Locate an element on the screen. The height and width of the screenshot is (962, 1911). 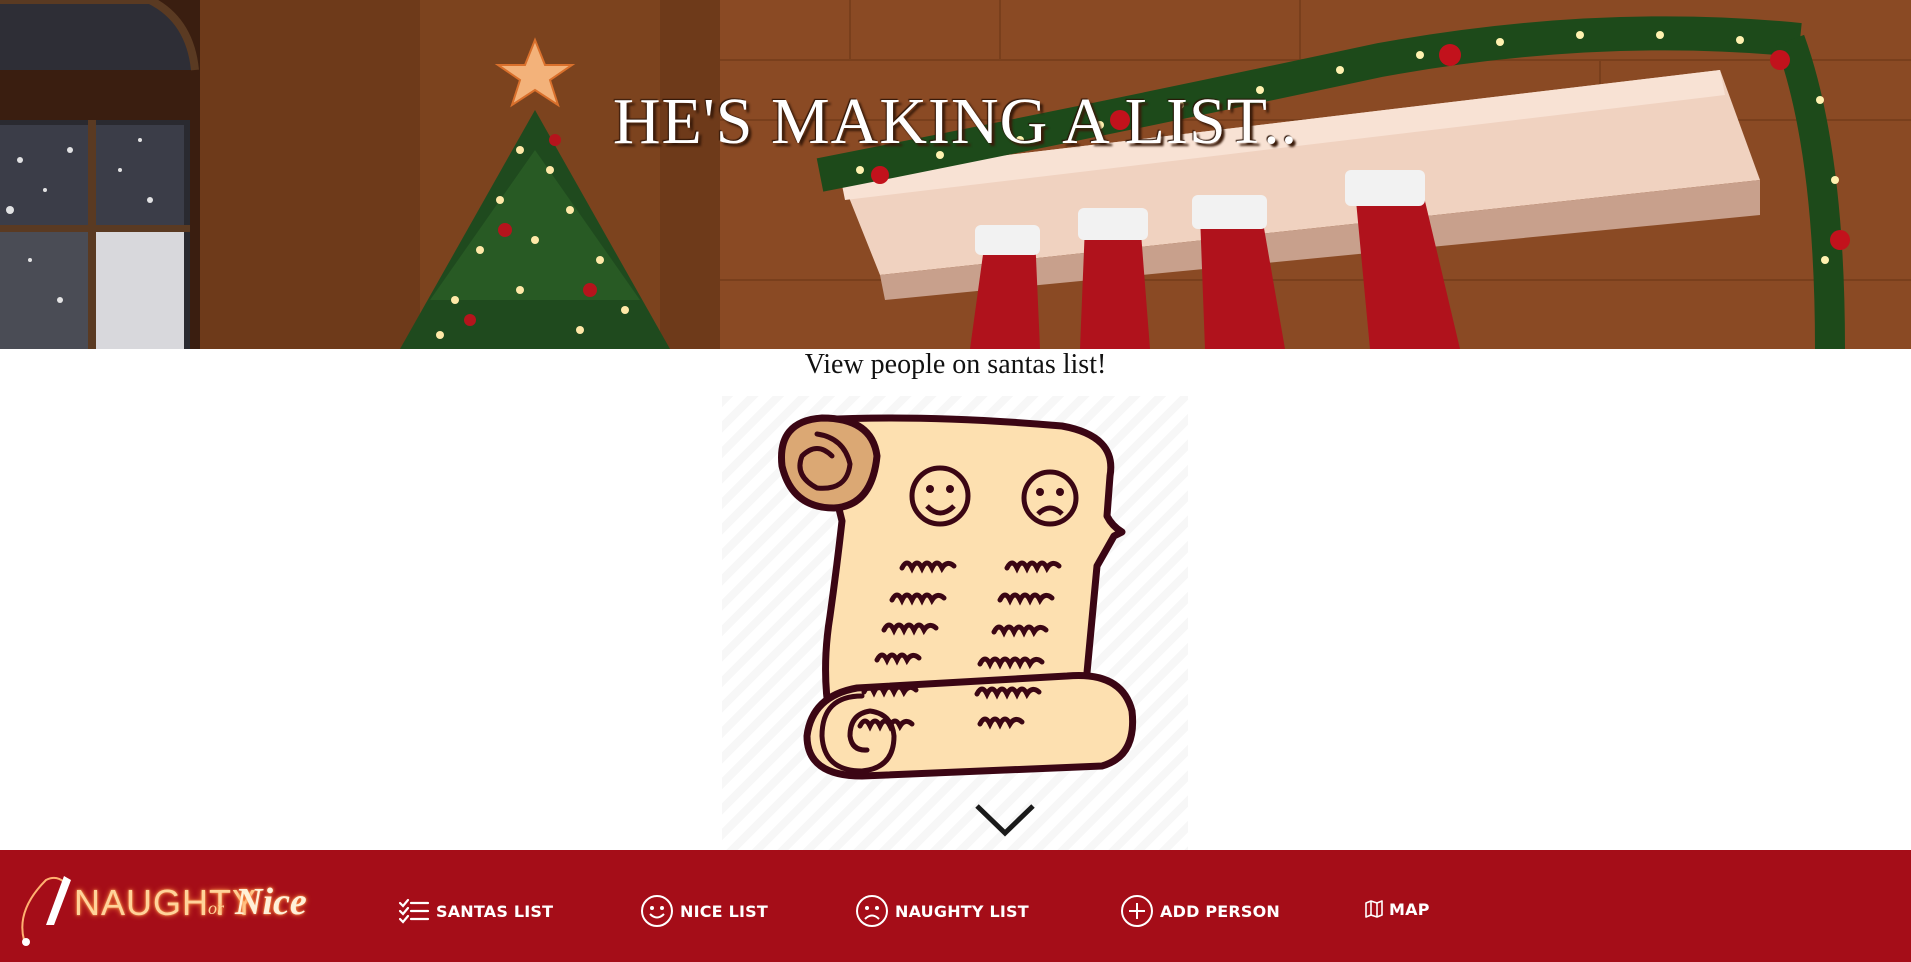
logo-naughty-text: NAUGHTY is located at coordinates (166, 902).